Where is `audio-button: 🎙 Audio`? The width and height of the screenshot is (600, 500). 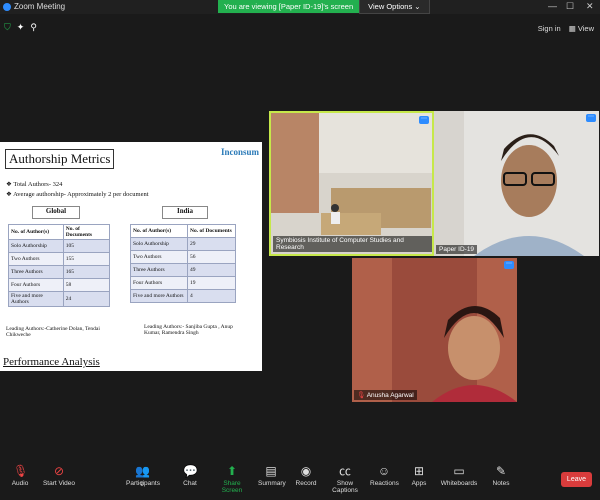
audio-button: 🎙 Audio is located at coordinates (20, 475).